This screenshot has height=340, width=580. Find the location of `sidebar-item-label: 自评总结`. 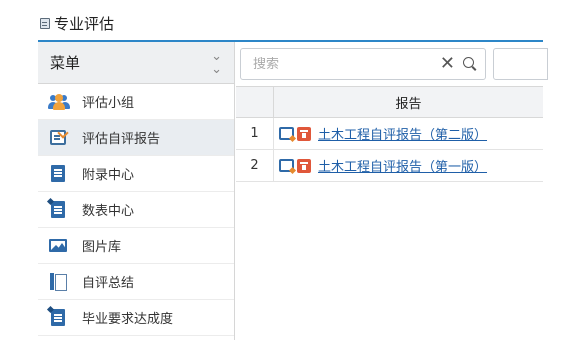

sidebar-item-label: 自评总结 is located at coordinates (108, 283).